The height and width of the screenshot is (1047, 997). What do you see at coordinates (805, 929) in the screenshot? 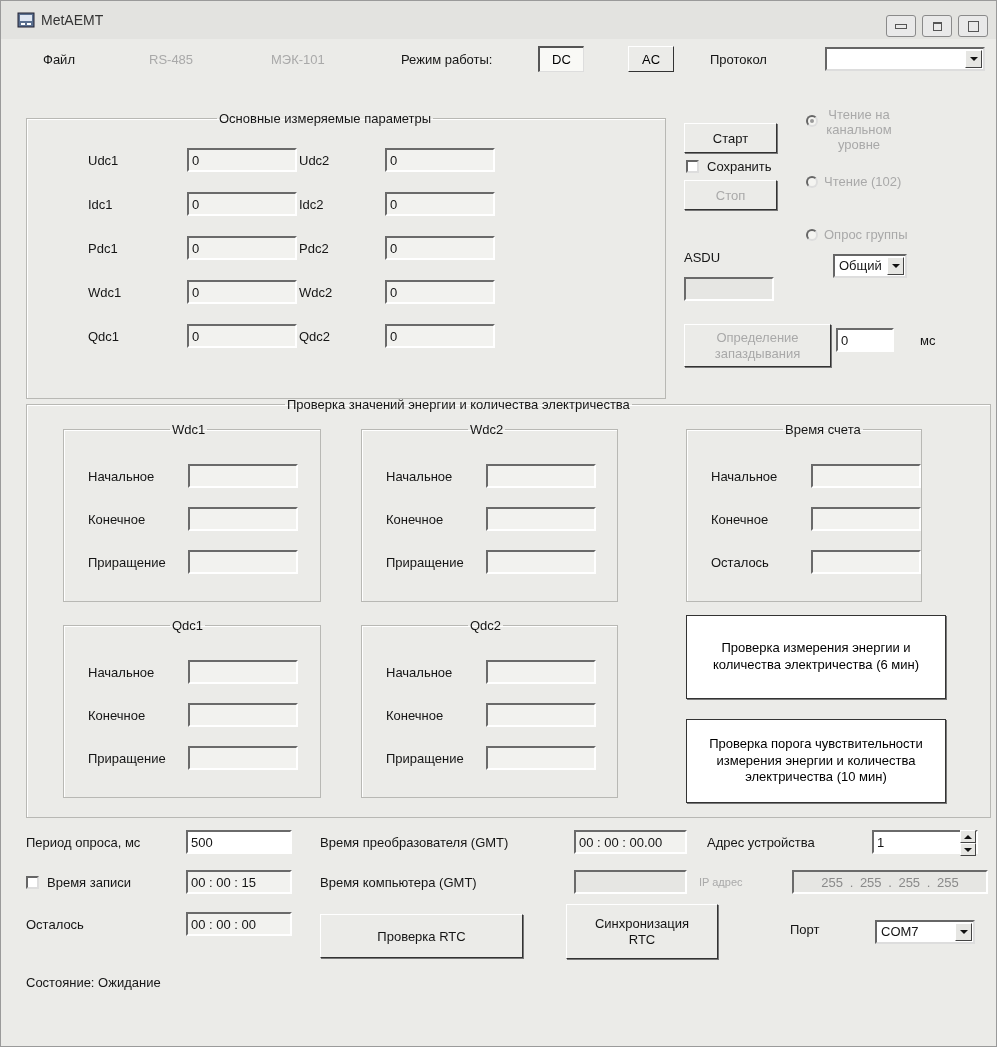
I see `field-label: Порт` at bounding box center [805, 929].